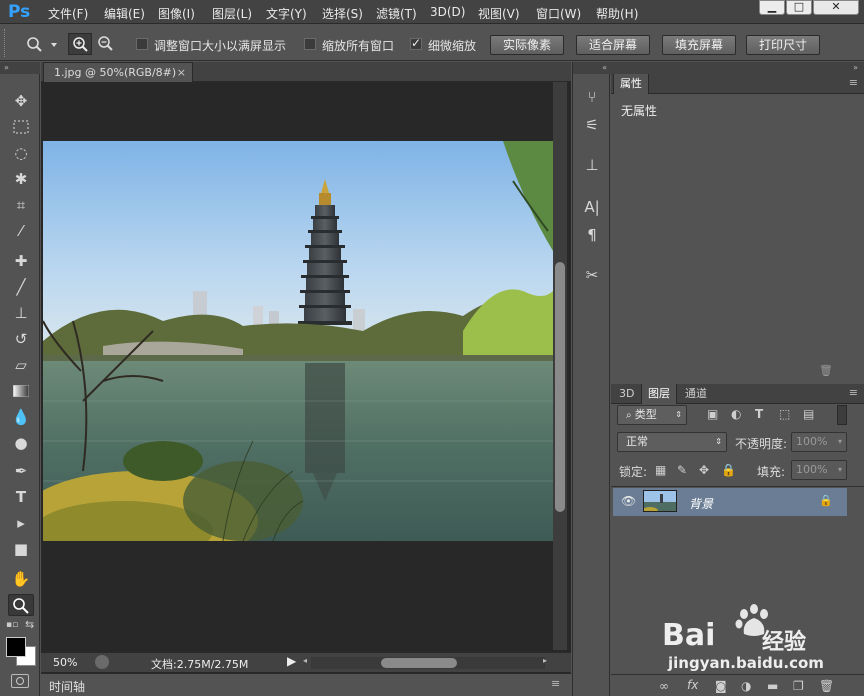  Describe the element at coordinates (853, 392) in the screenshot. I see `layers-menu-icon: ≡` at that location.